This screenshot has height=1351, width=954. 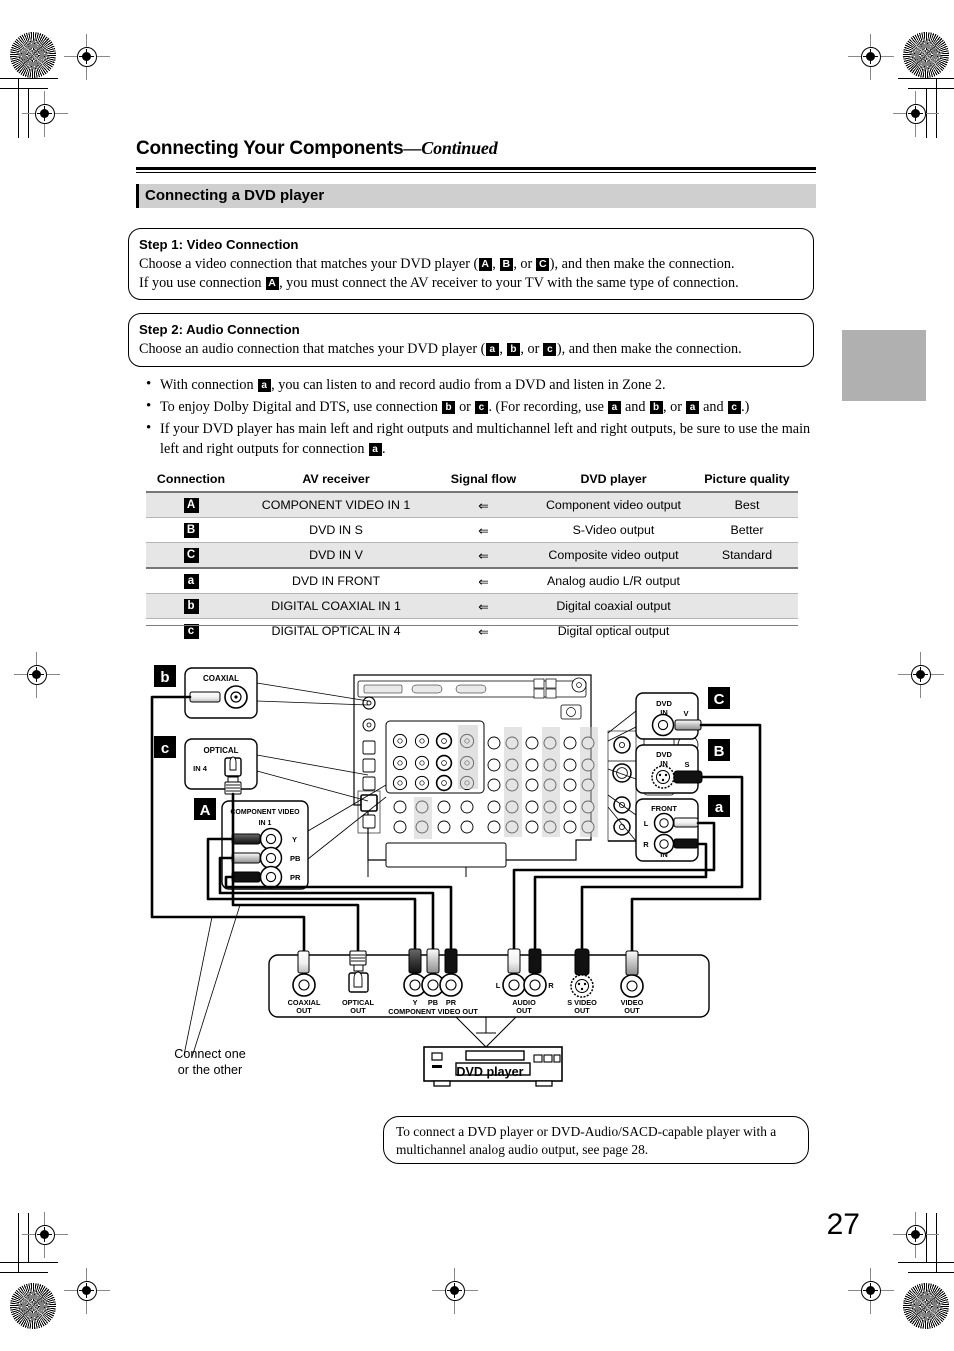 I want to click on out-label-pr: PR, so click(x=451, y=1002).